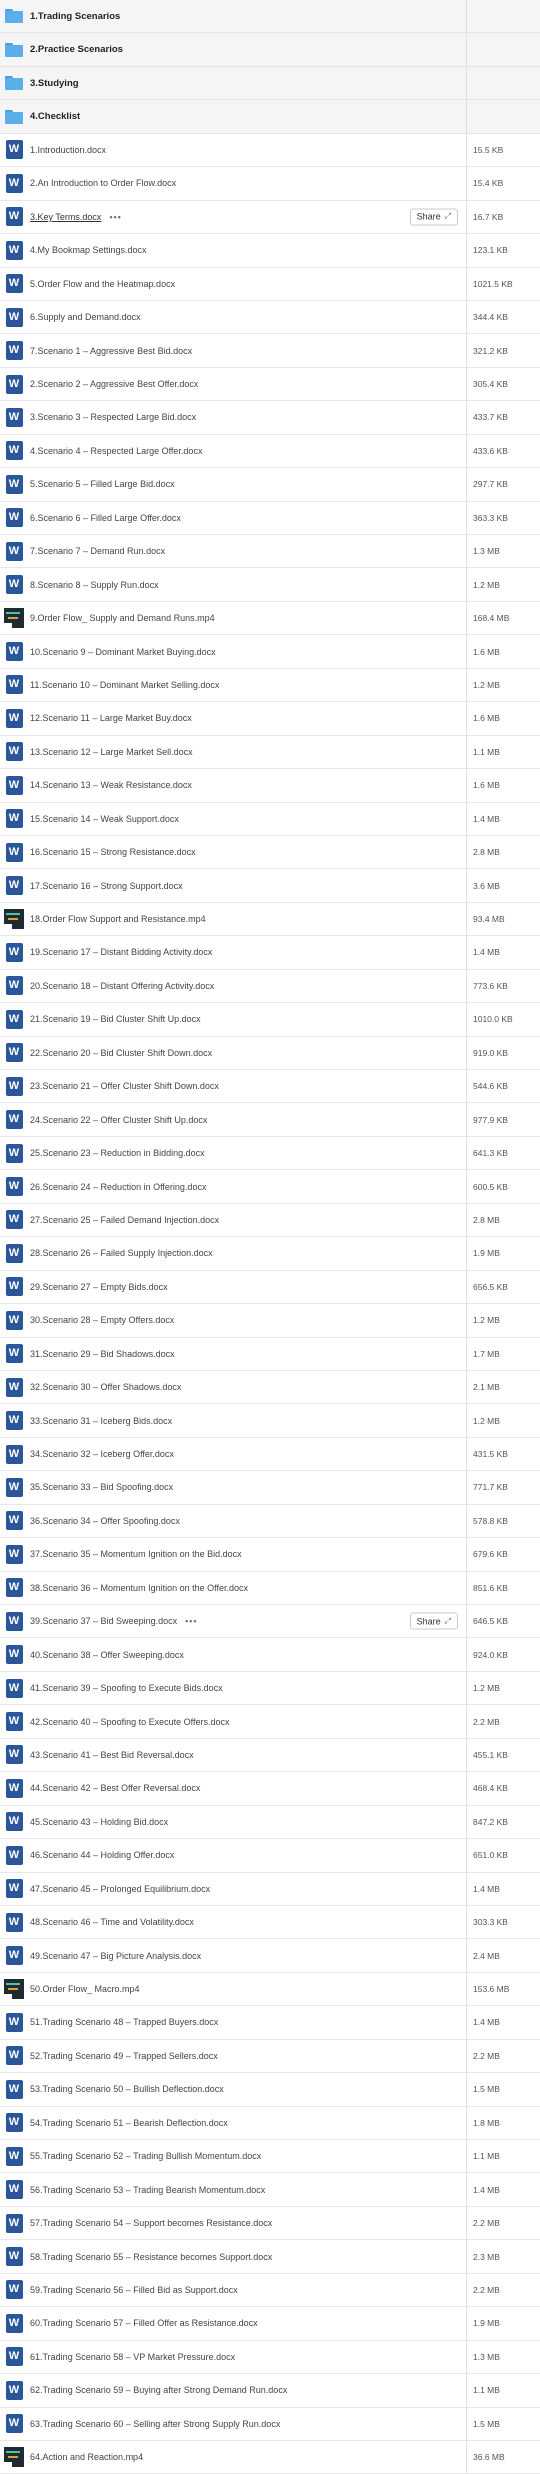 This screenshot has width=540, height=2474. What do you see at coordinates (270, 1354) in the screenshot?
I see `file-row: W 31.Scenario 29 – Bid Shadows.docx 1.7 MB` at bounding box center [270, 1354].